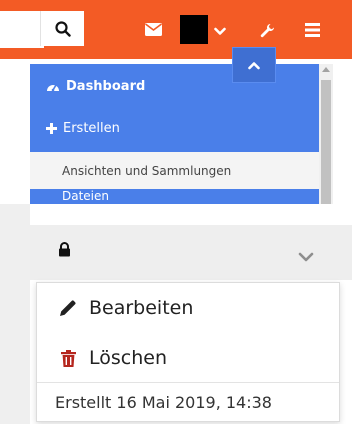 This screenshot has width=352, height=424. What do you see at coordinates (163, 402) in the screenshot?
I see `created-date-text: Erstellt 16 Mai 2019, 14:38` at bounding box center [163, 402].